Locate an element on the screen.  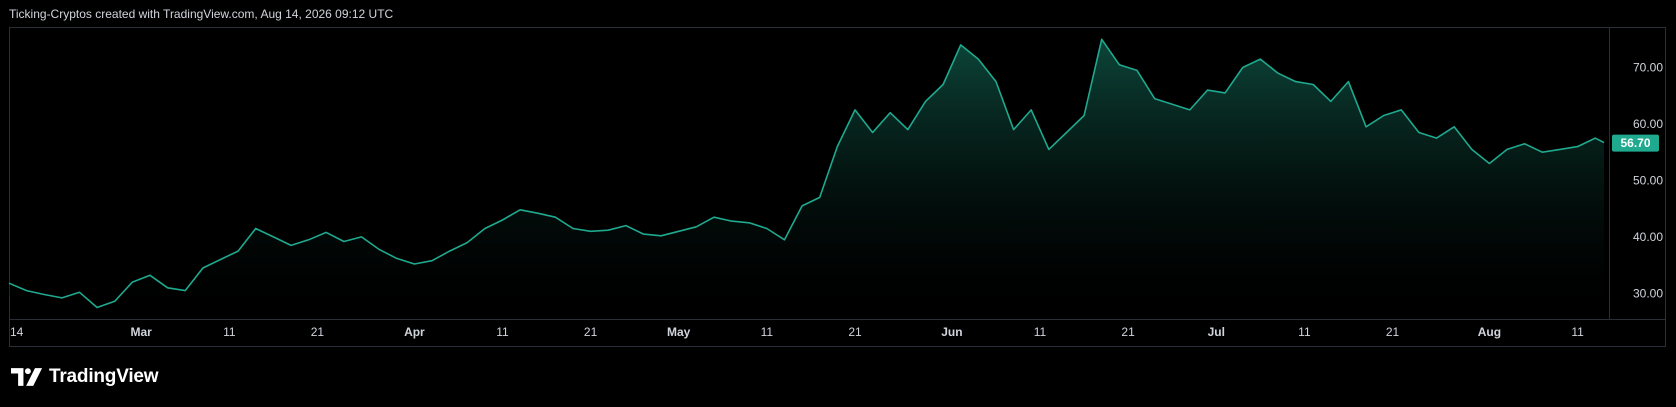
x-tick-label: 14 is located at coordinates (17, 332).